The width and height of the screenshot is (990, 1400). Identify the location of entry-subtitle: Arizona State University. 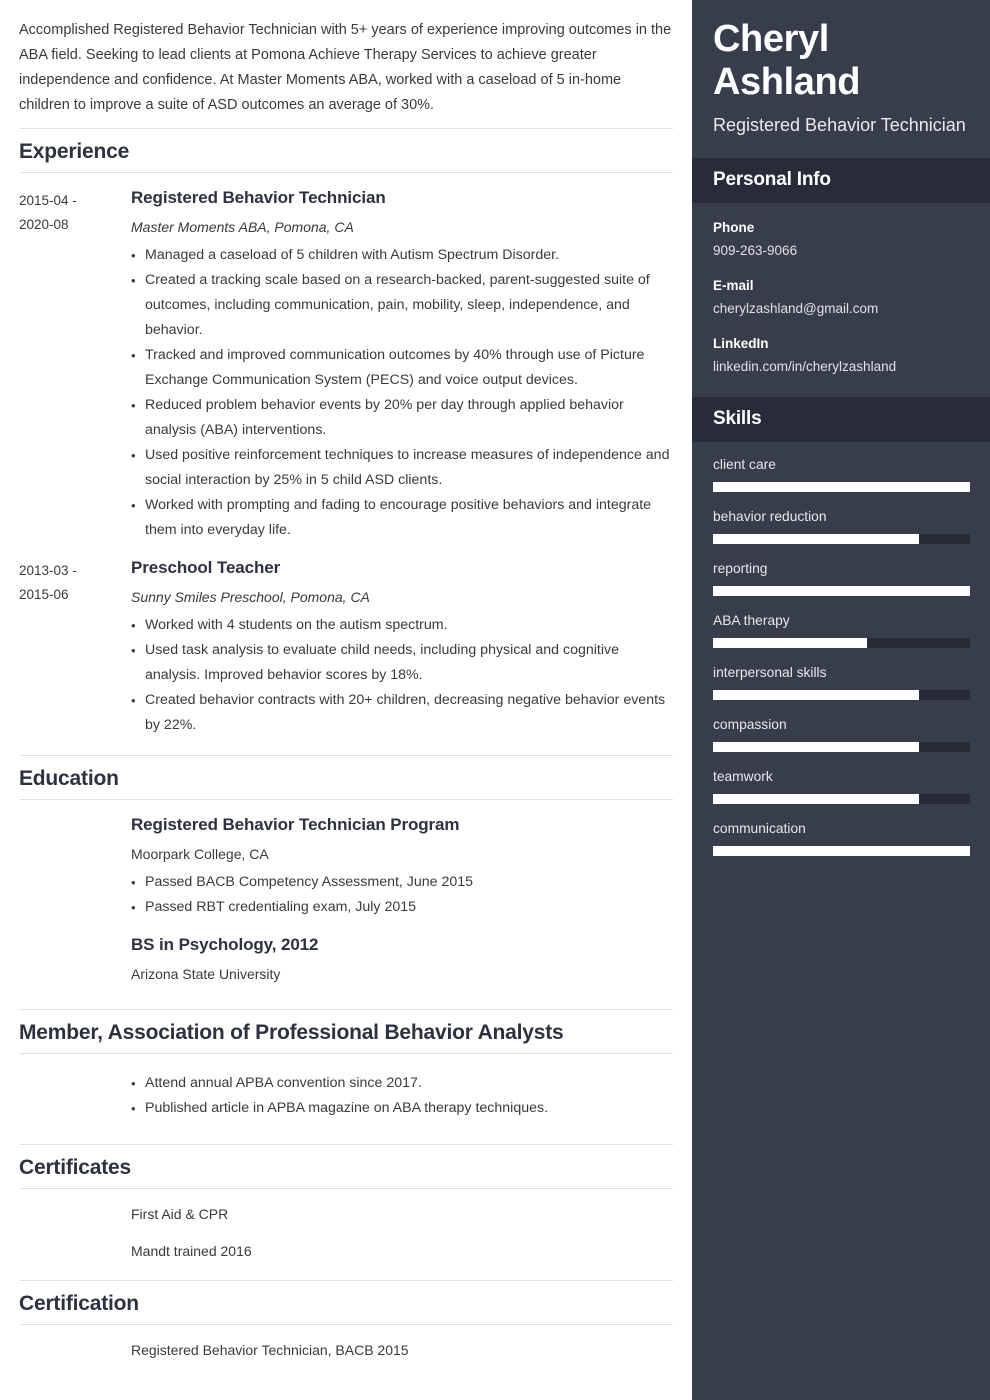
(206, 974).